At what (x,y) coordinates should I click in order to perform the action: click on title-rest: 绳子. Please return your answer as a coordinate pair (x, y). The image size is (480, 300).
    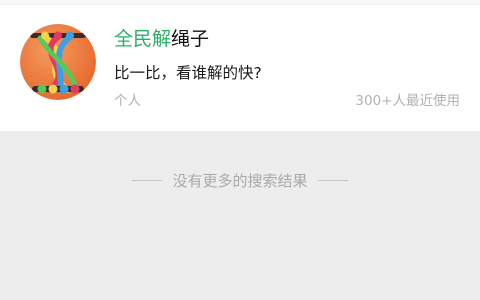
    Looking at the image, I should click on (190, 39).